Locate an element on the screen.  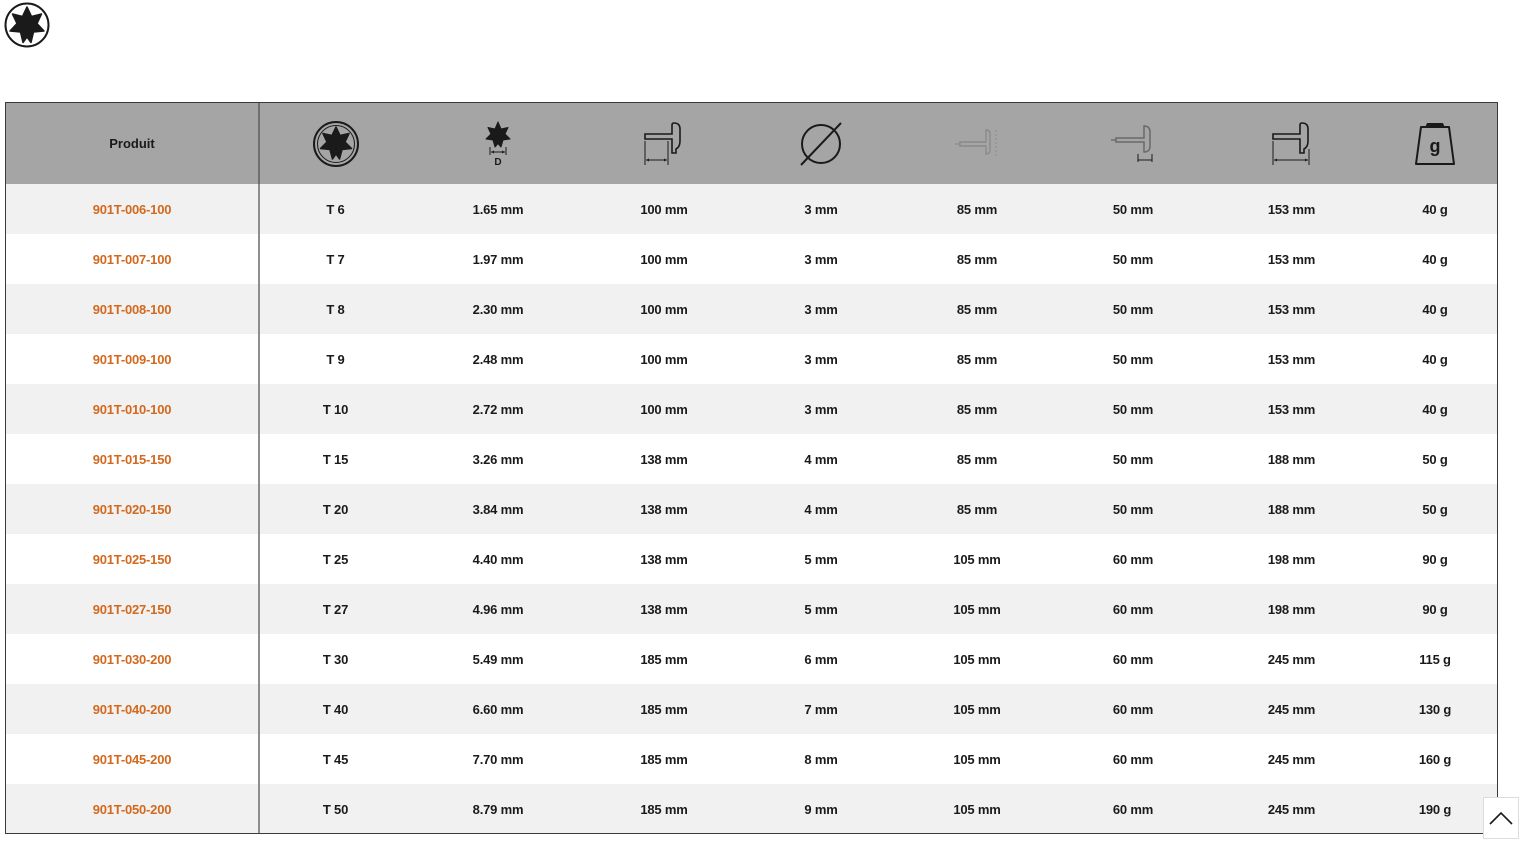
total-length-cell: 188 mm is located at coordinates (1291, 509).